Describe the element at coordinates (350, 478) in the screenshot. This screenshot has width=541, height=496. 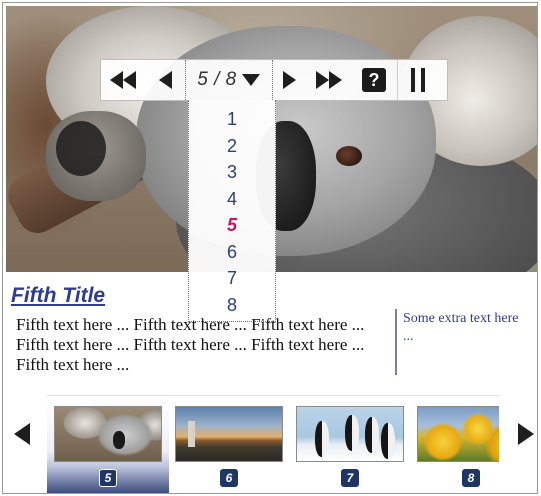
I see `thumbnail-number-badge: 7` at that location.